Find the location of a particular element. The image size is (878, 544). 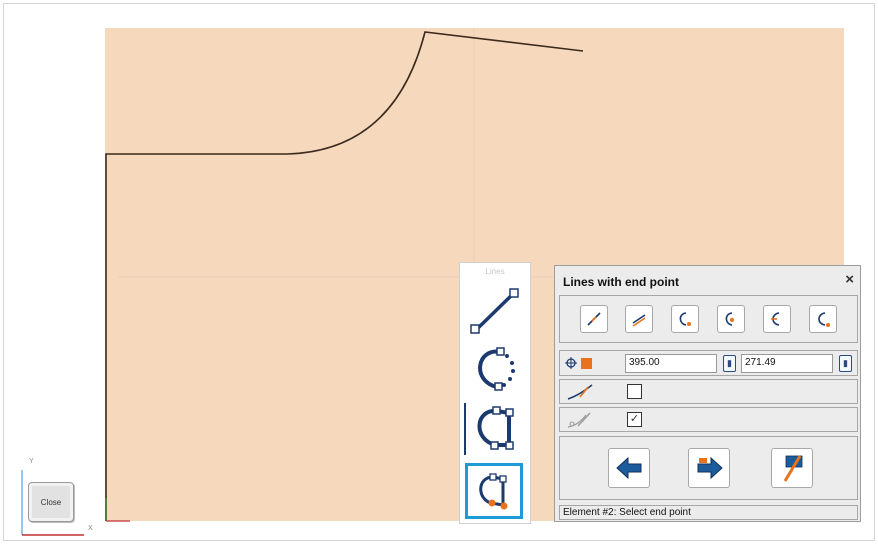

curve-end-point-icon is located at coordinates (493, 491).